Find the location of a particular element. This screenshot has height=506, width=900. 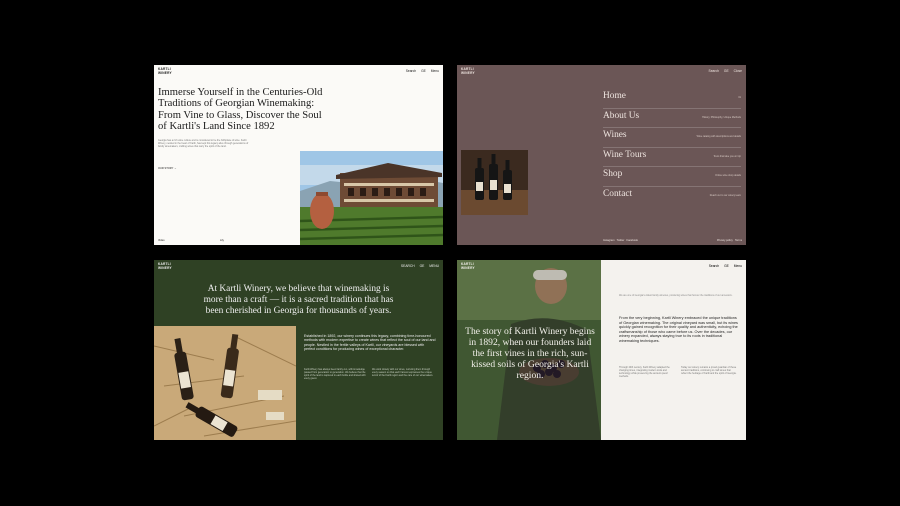

facebook-link: Facebook is located at coordinates (631, 240).